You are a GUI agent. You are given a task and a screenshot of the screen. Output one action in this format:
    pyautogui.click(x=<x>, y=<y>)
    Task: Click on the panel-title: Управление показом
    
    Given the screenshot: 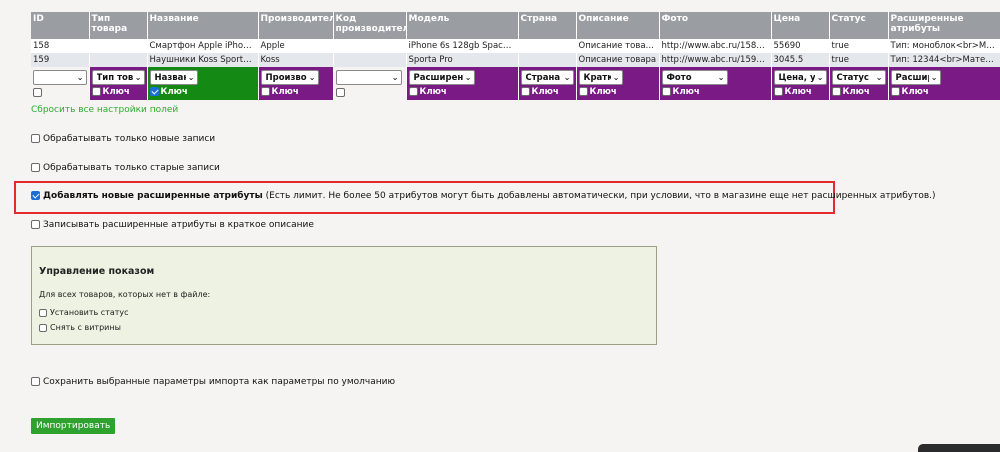 What is the action you would take?
    pyautogui.click(x=97, y=271)
    